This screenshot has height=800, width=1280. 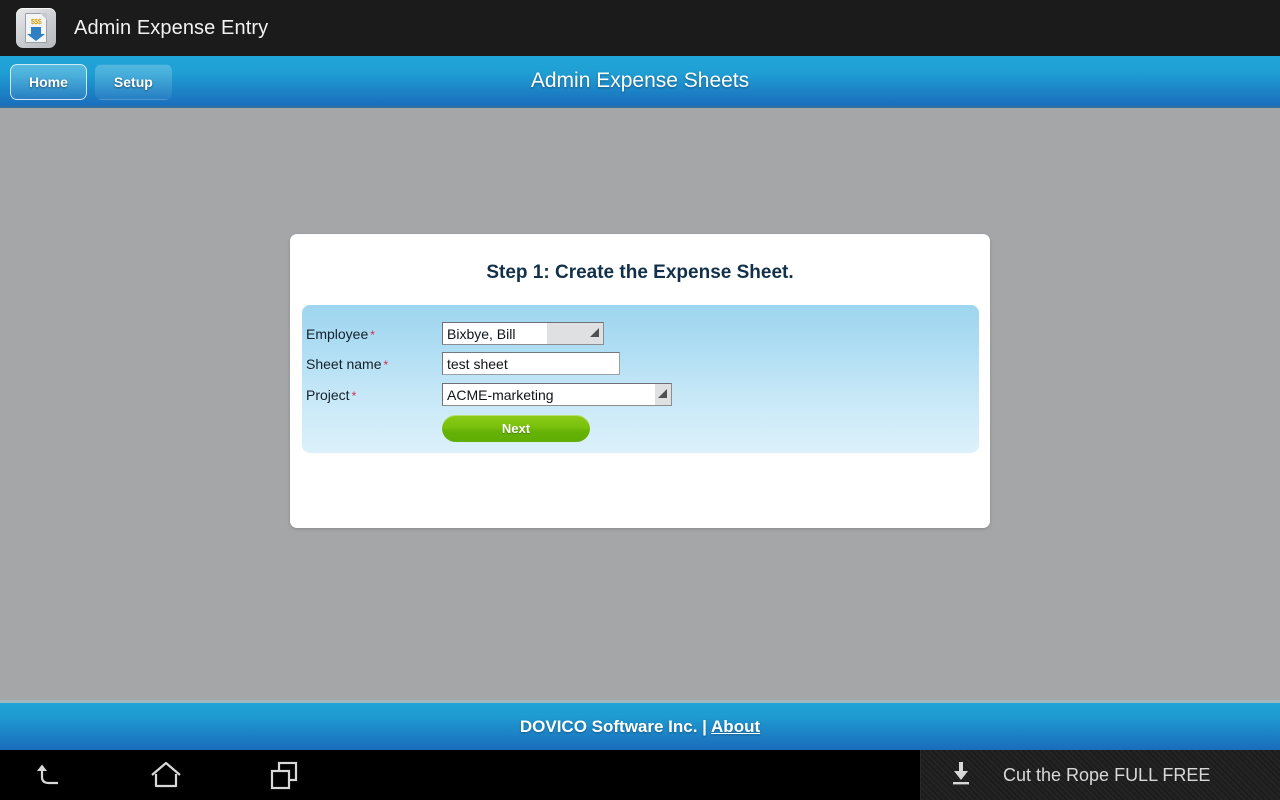 What do you see at coordinates (91, 82) in the screenshot?
I see `nav-tabs: Home Setup` at bounding box center [91, 82].